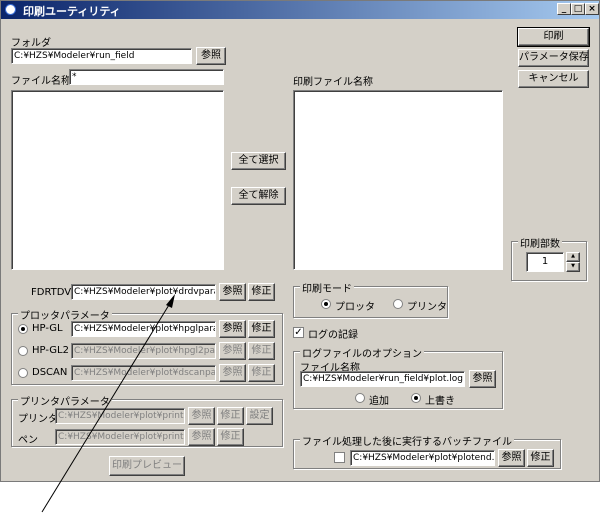 This screenshot has height=520, width=600. Describe the element at coordinates (211, 56) in the screenshot. I see `folder-browse-button: 参照` at that location.